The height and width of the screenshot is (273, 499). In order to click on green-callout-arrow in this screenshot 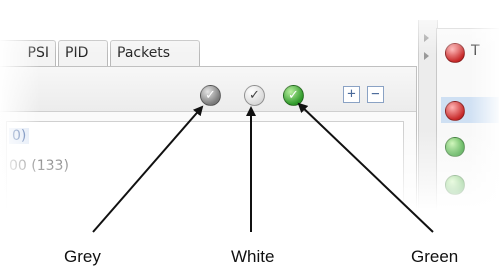, I will do `click(365, 167)`.